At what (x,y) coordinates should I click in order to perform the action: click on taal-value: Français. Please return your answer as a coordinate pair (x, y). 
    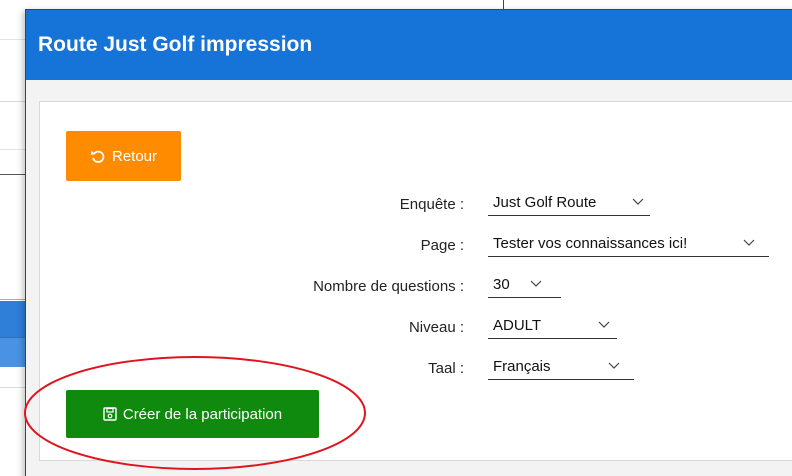
    Looking at the image, I should click on (522, 366).